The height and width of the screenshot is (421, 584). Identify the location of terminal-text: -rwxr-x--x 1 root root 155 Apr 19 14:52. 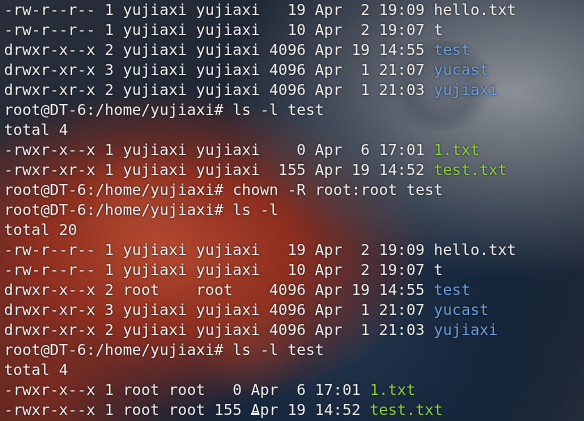
(187, 410).